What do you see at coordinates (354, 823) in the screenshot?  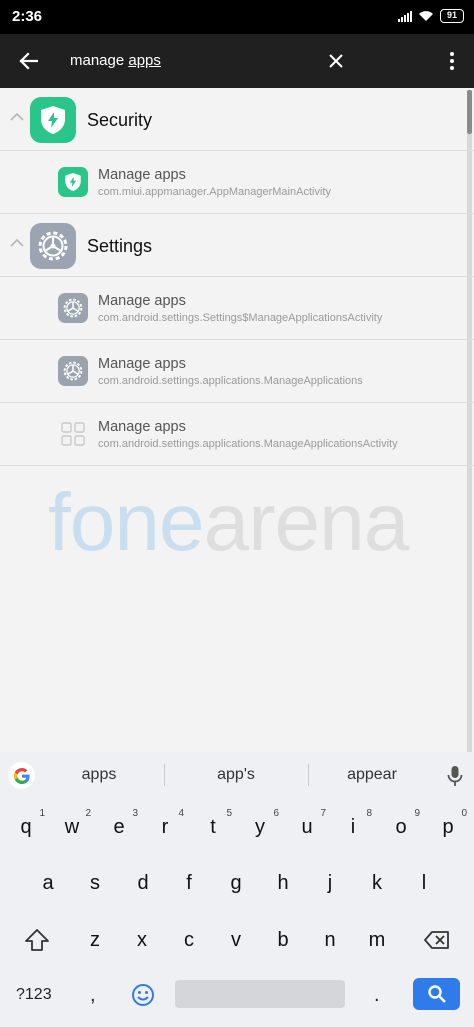 I see `key-i: i8` at bounding box center [354, 823].